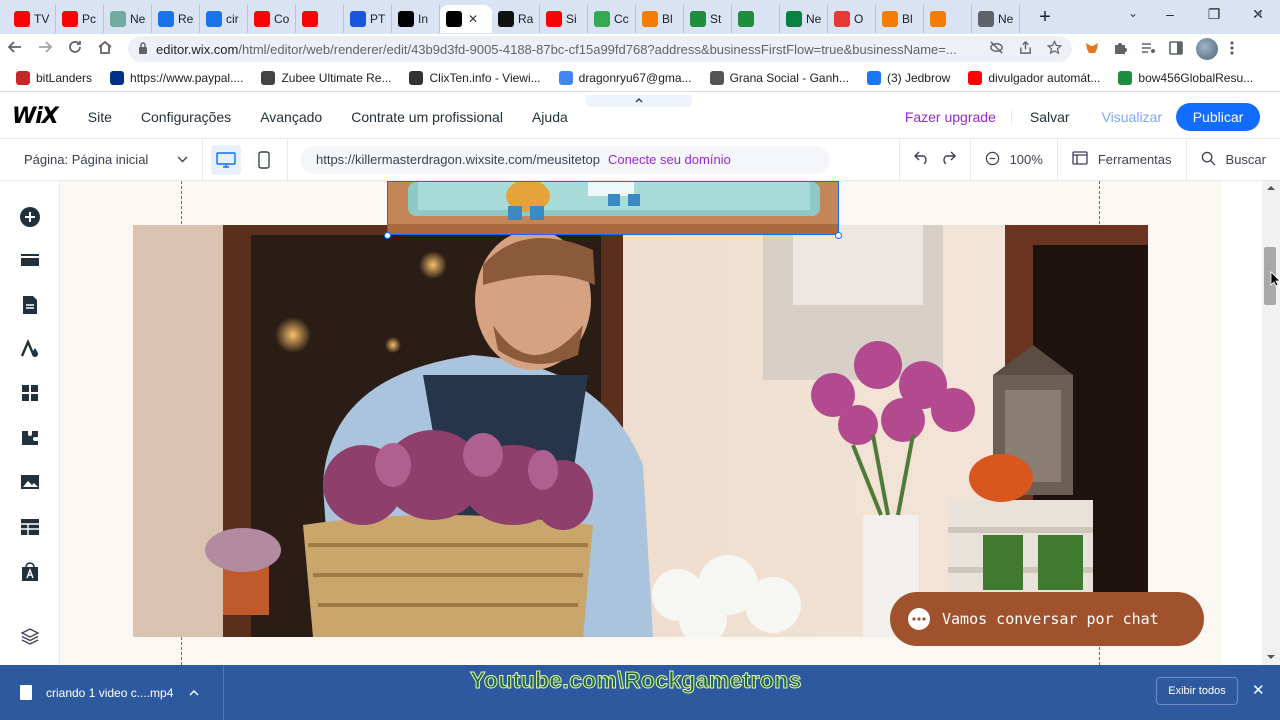 Image resolution: width=1280 pixels, height=720 pixels. I want to click on eye-off-icon, so click(996, 49).